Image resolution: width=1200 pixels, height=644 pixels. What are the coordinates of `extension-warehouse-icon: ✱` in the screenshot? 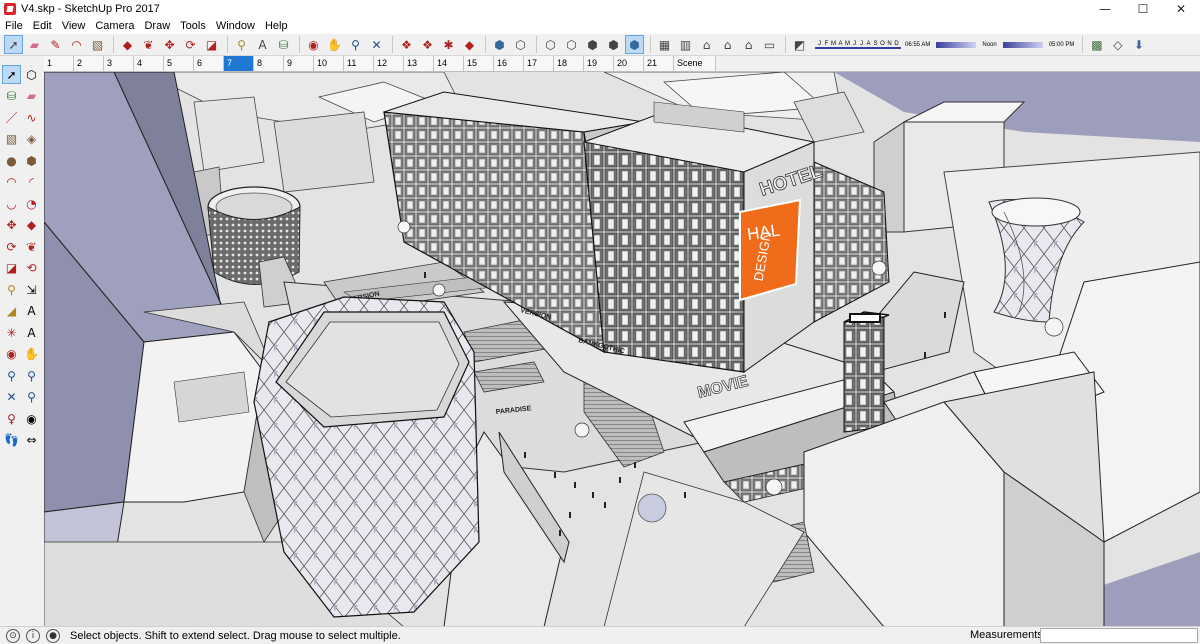 It's located at (448, 44).